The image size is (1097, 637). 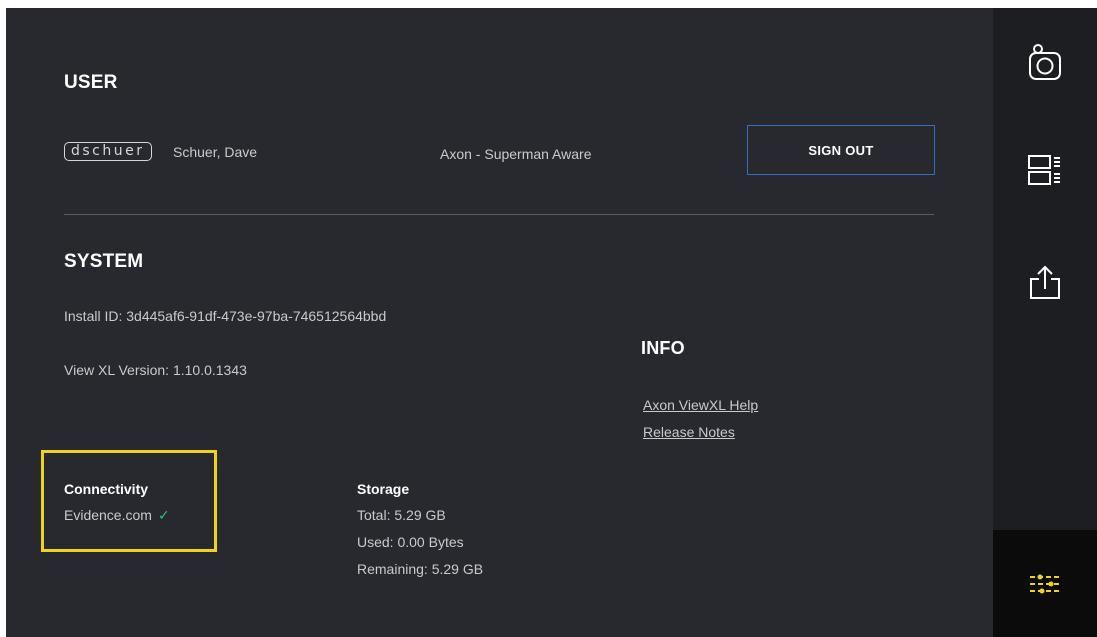 What do you see at coordinates (383, 489) in the screenshot?
I see `storage-title: Storage` at bounding box center [383, 489].